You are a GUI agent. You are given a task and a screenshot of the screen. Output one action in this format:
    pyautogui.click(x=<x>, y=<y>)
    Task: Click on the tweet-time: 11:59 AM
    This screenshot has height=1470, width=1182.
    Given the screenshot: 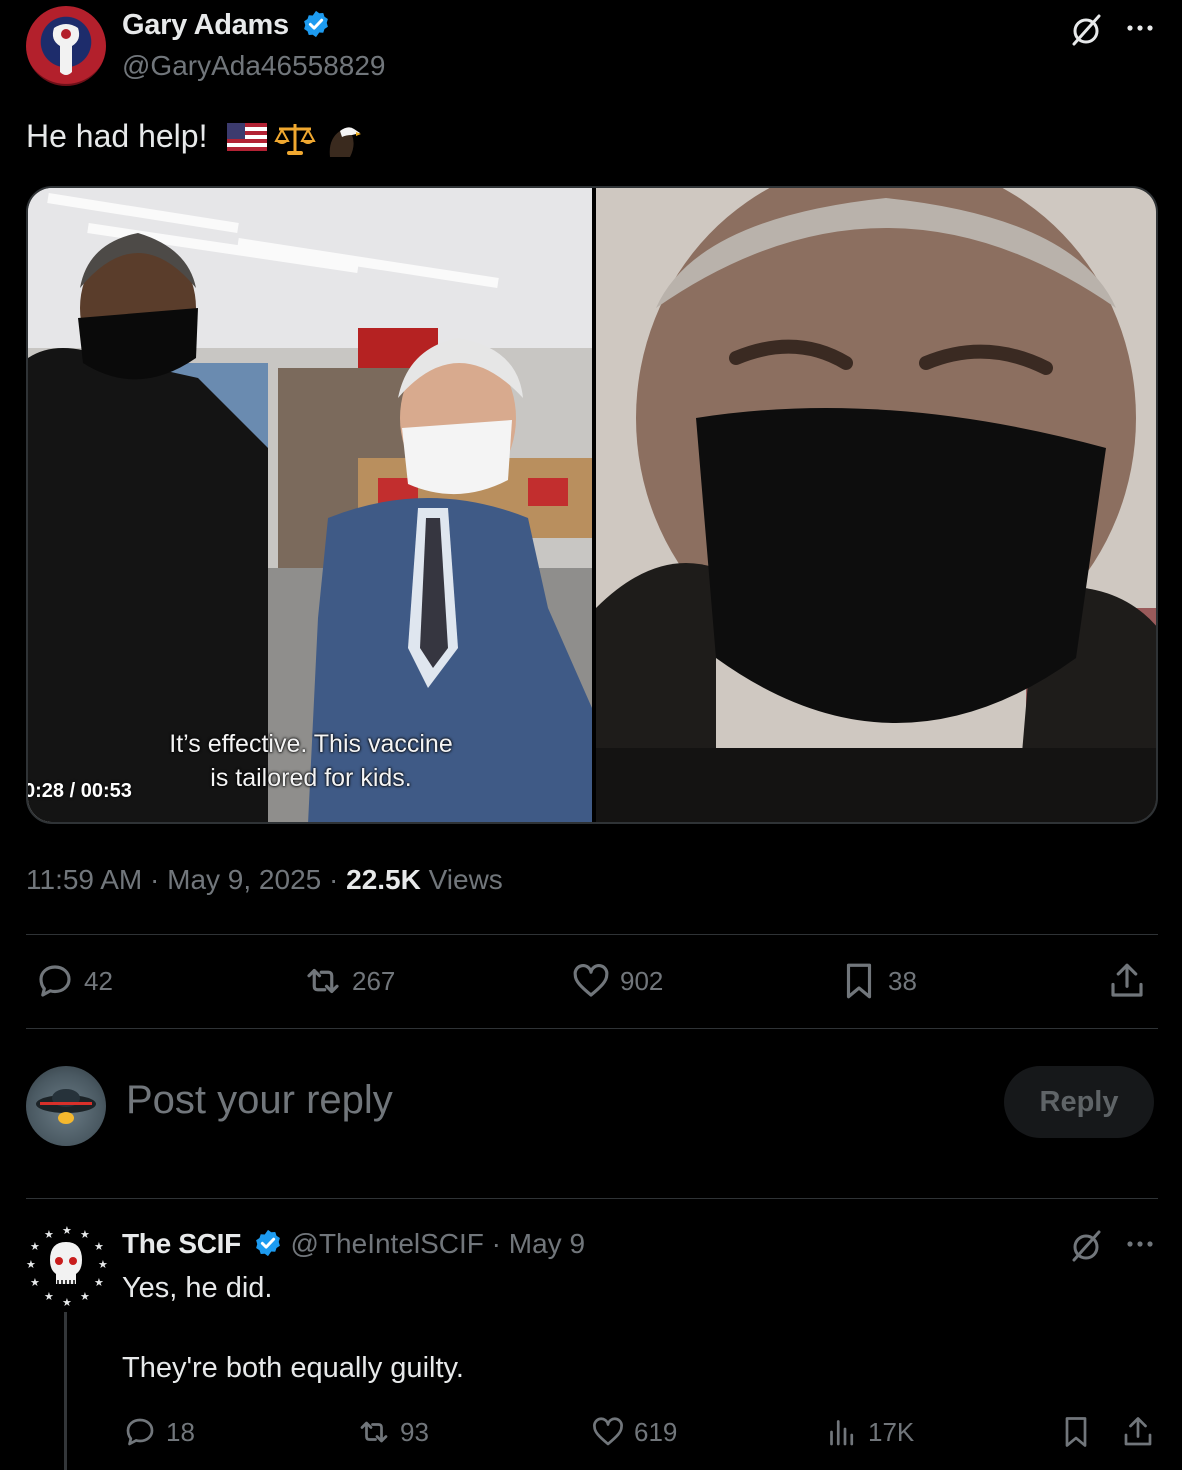 What is the action you would take?
    pyautogui.click(x=84, y=879)
    